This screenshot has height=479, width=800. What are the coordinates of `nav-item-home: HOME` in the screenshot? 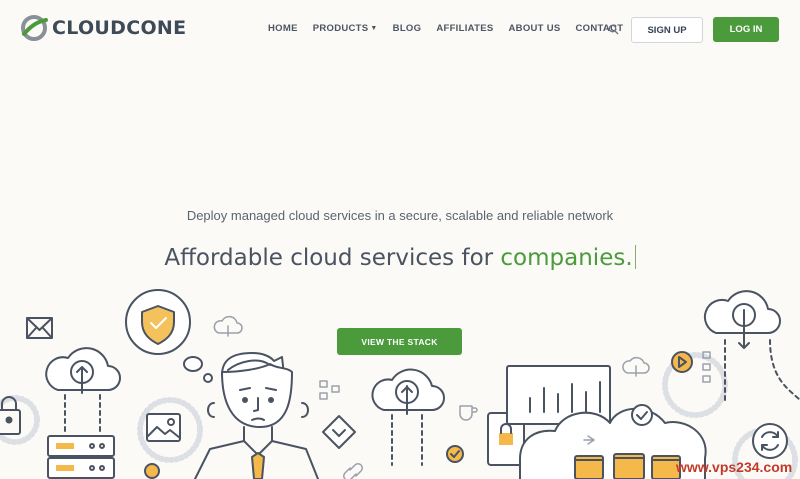 It's located at (283, 28).